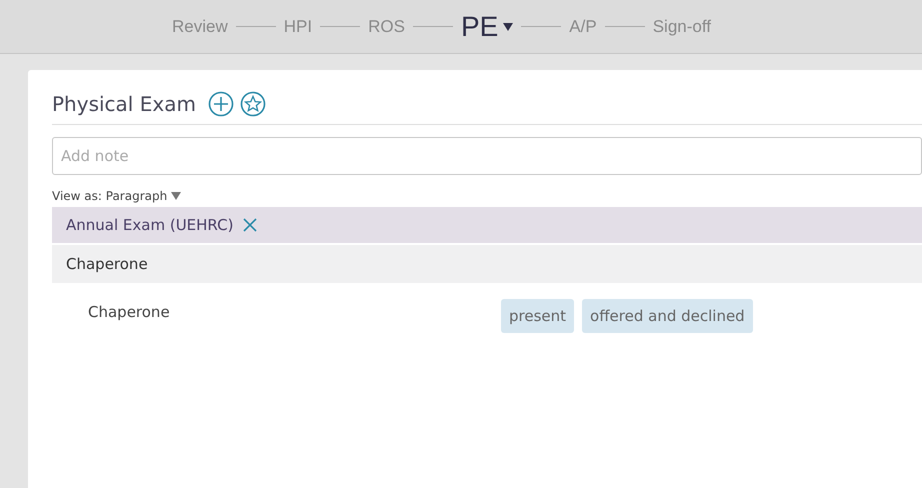 This screenshot has width=922, height=488. What do you see at coordinates (298, 26) in the screenshot?
I see `step-tab: HPI` at bounding box center [298, 26].